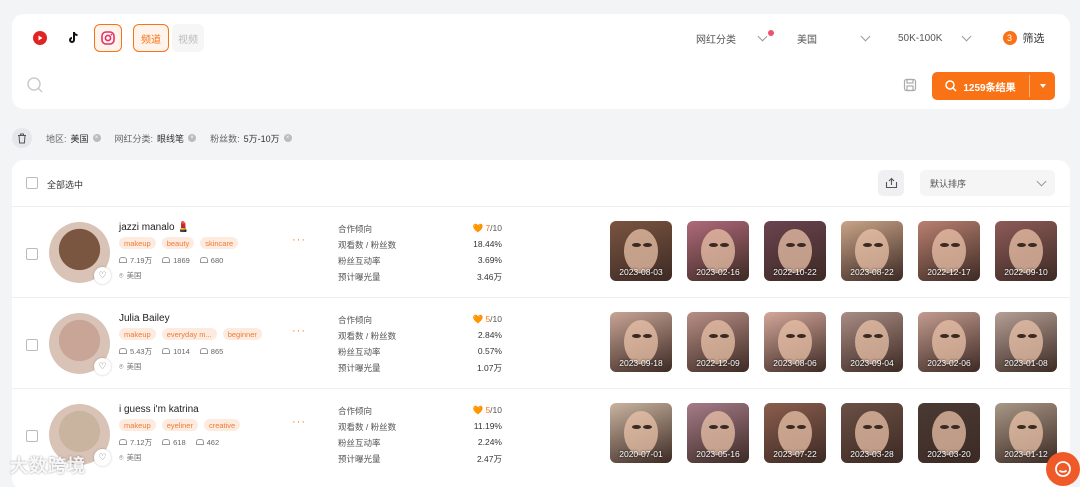 This screenshot has width=1080, height=487. Describe the element at coordinates (1023, 38) in the screenshot. I see `filter-button: 3 筛选` at that location.